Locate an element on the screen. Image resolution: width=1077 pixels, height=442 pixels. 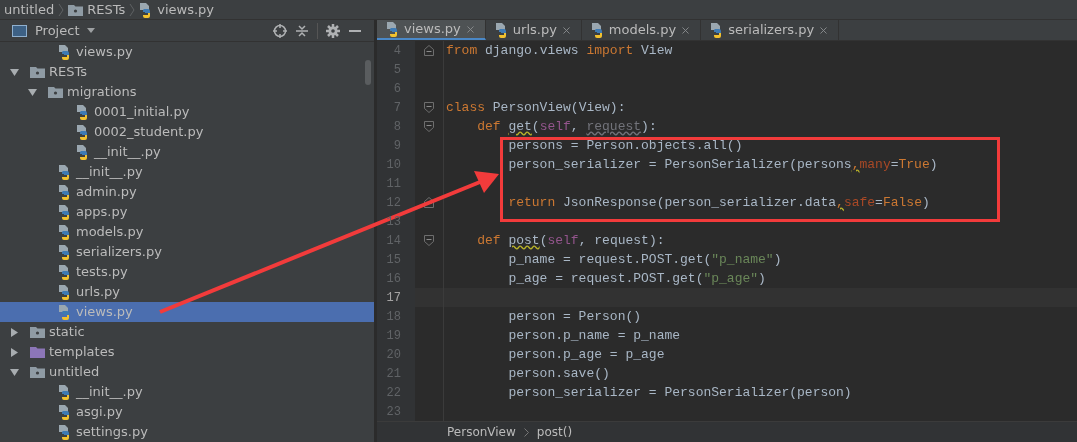
tree-item: serializers.py is located at coordinates (187, 252).